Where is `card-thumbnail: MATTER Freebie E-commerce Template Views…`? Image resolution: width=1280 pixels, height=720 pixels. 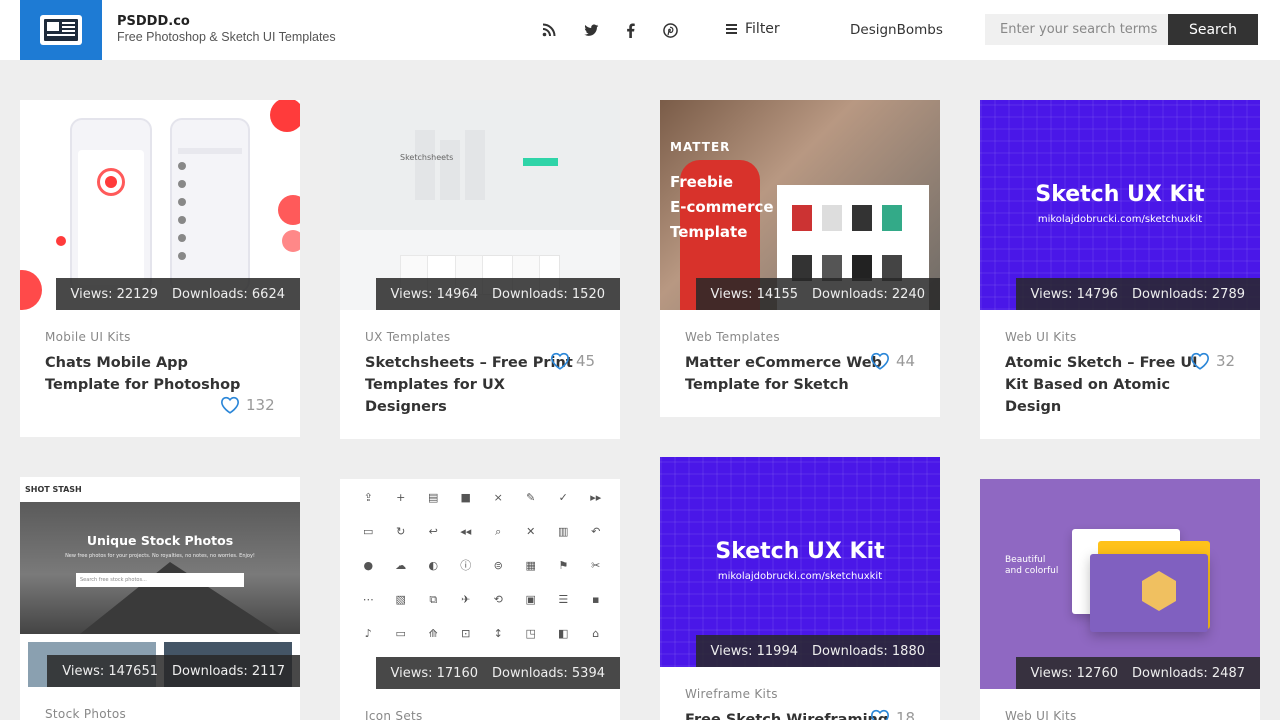 card-thumbnail: MATTER Freebie E-commerce Template Views… is located at coordinates (800, 205).